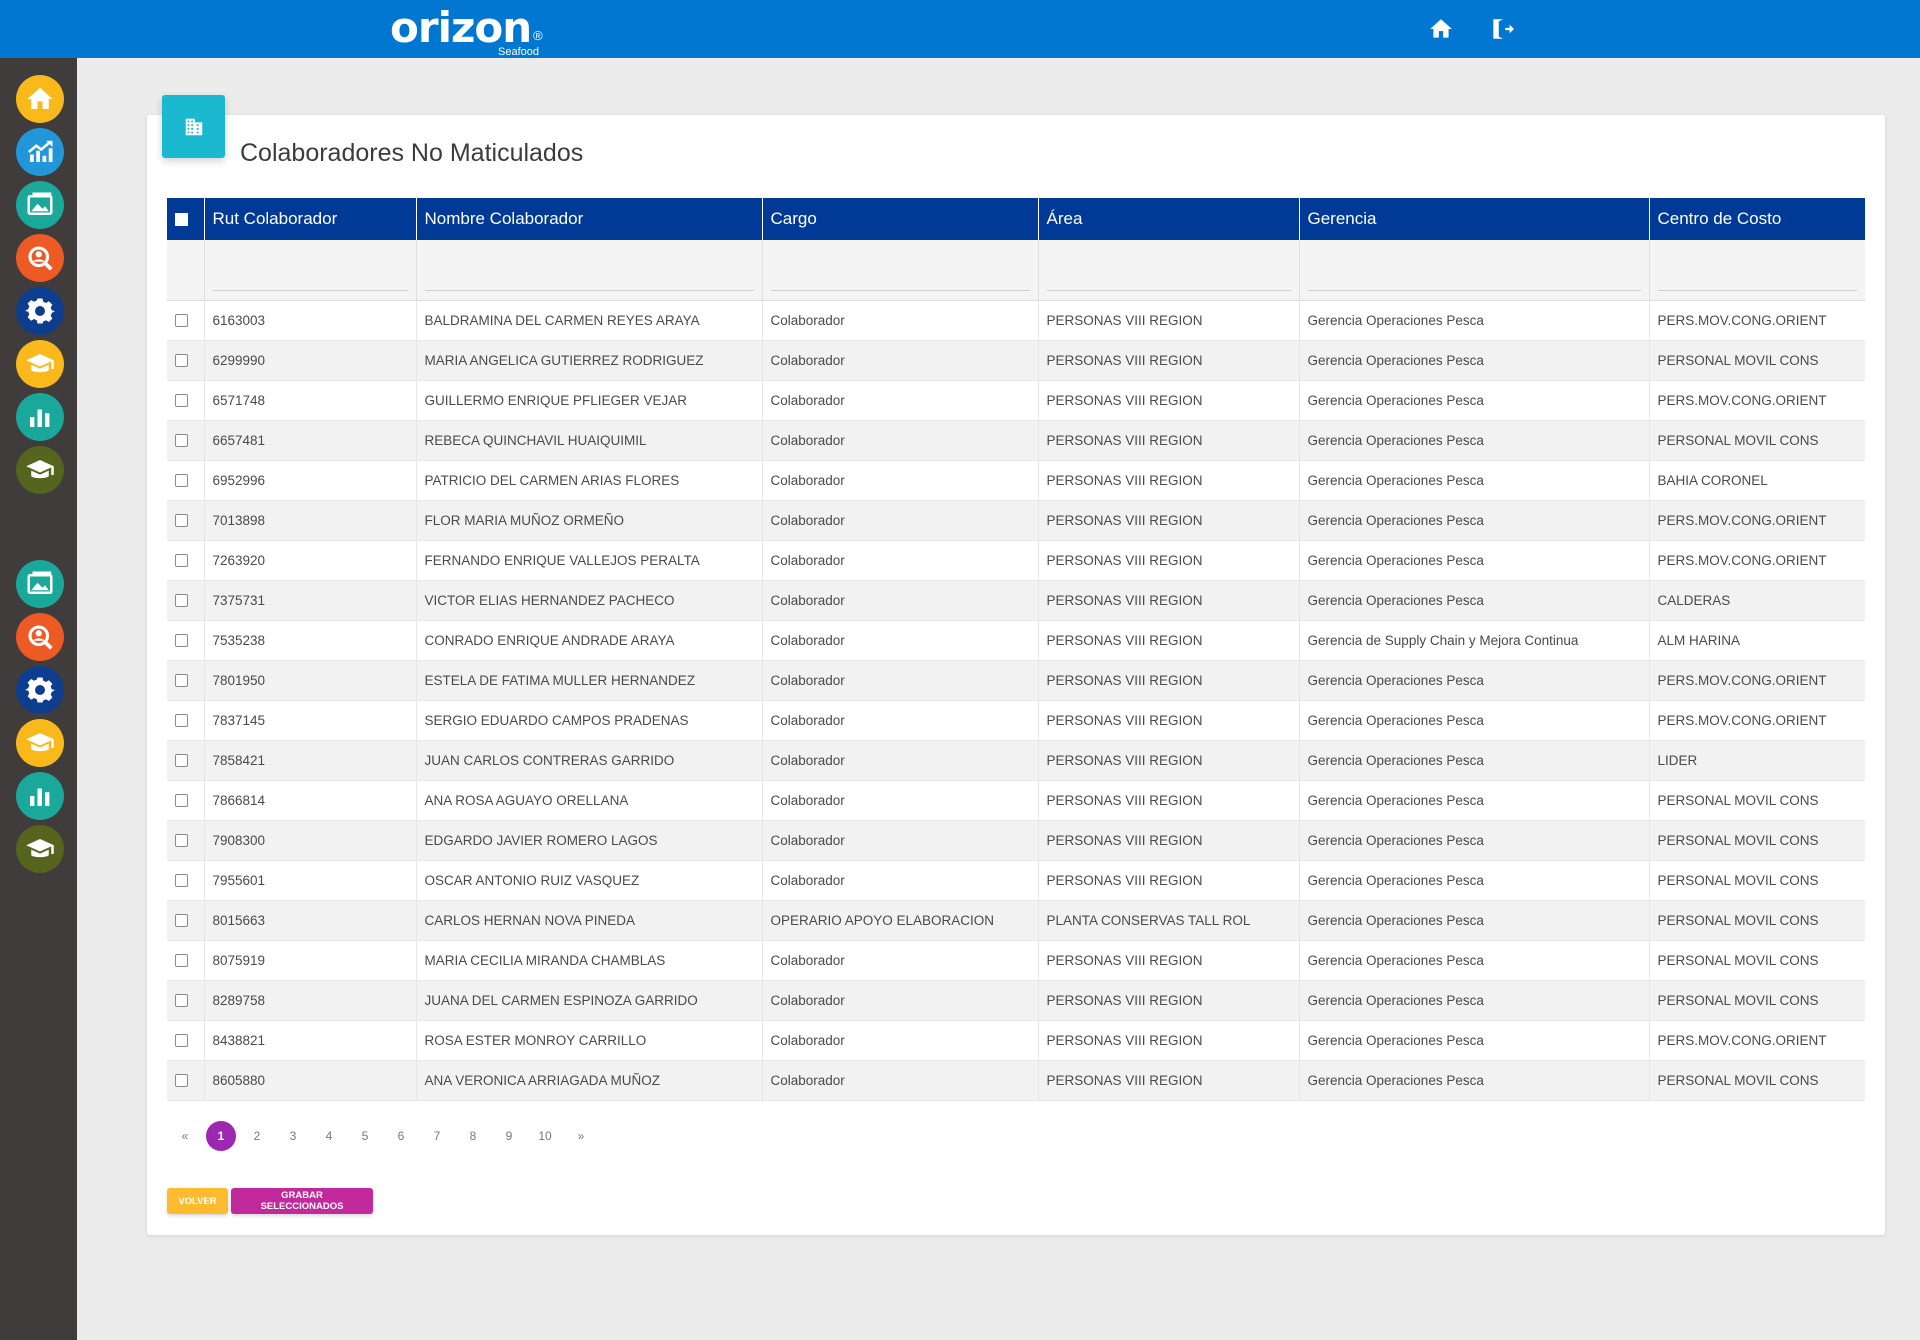  What do you see at coordinates (1168, 277) in the screenshot?
I see `filter-input-area` at bounding box center [1168, 277].